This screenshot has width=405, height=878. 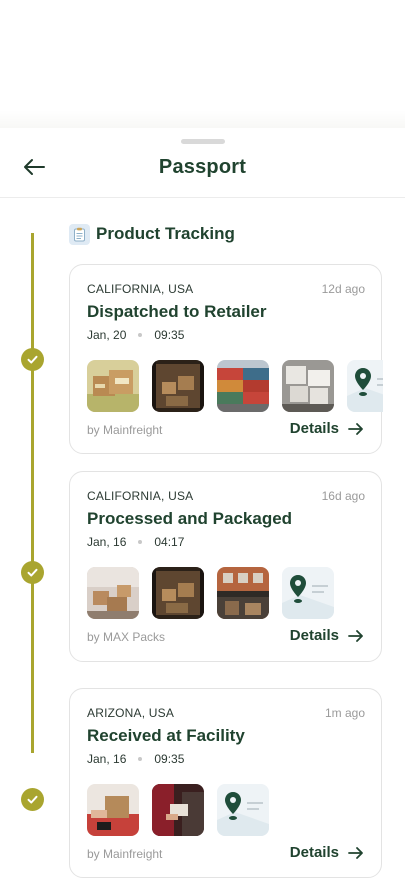 I want to click on card-title: Processed and Packaged, so click(x=190, y=518).